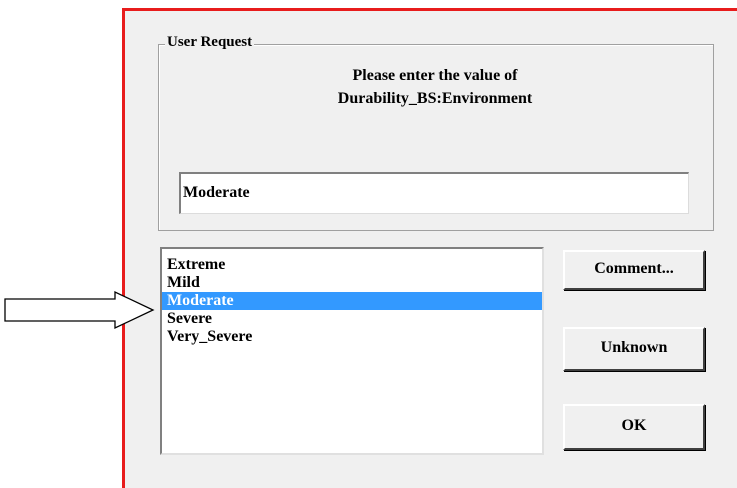 The width and height of the screenshot is (737, 488). I want to click on list-item-very-severe: Very_Severe, so click(352, 337).